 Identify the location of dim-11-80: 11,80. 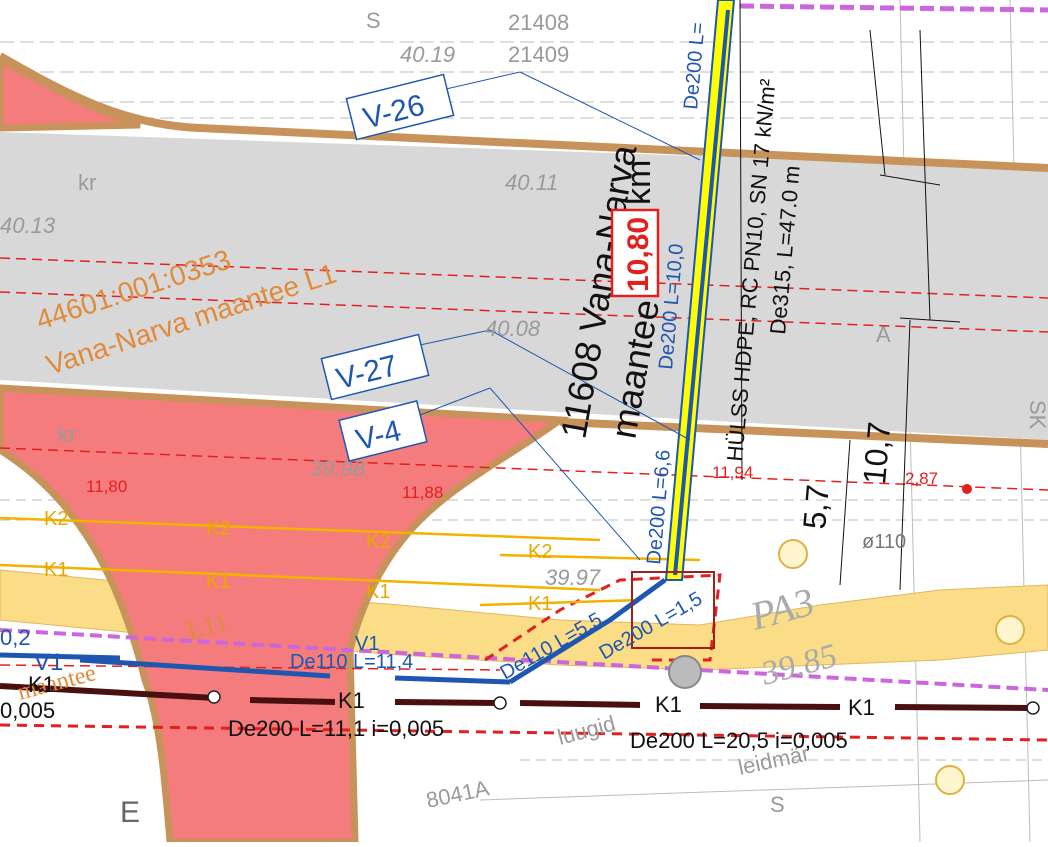
(106, 486).